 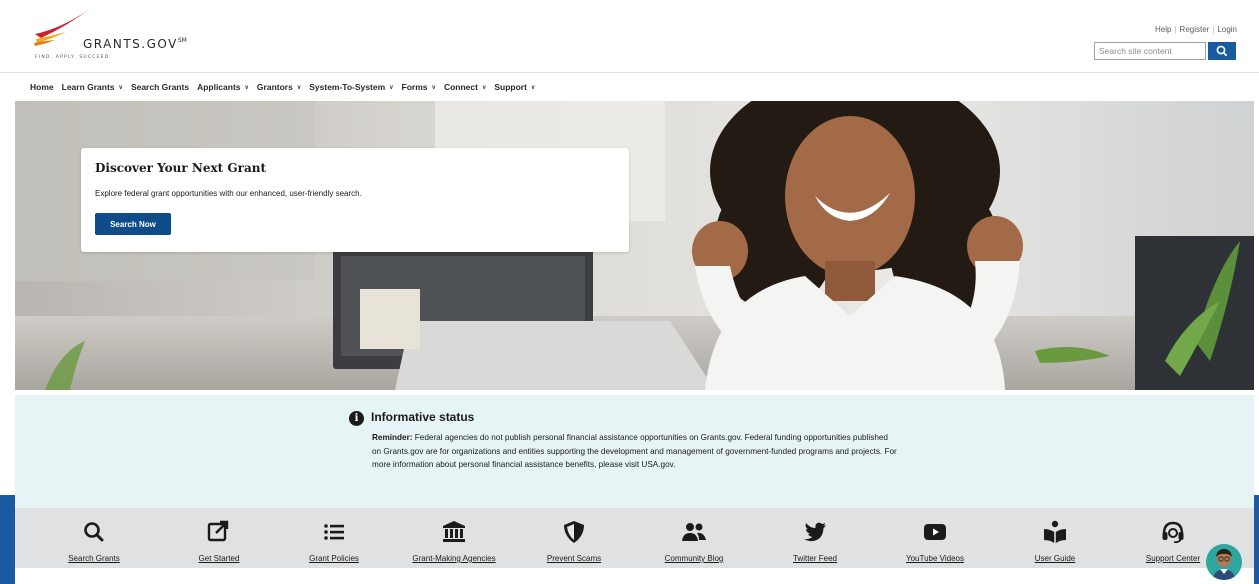 I want to click on nav-item-connect: Connect ∨, so click(x=465, y=87).